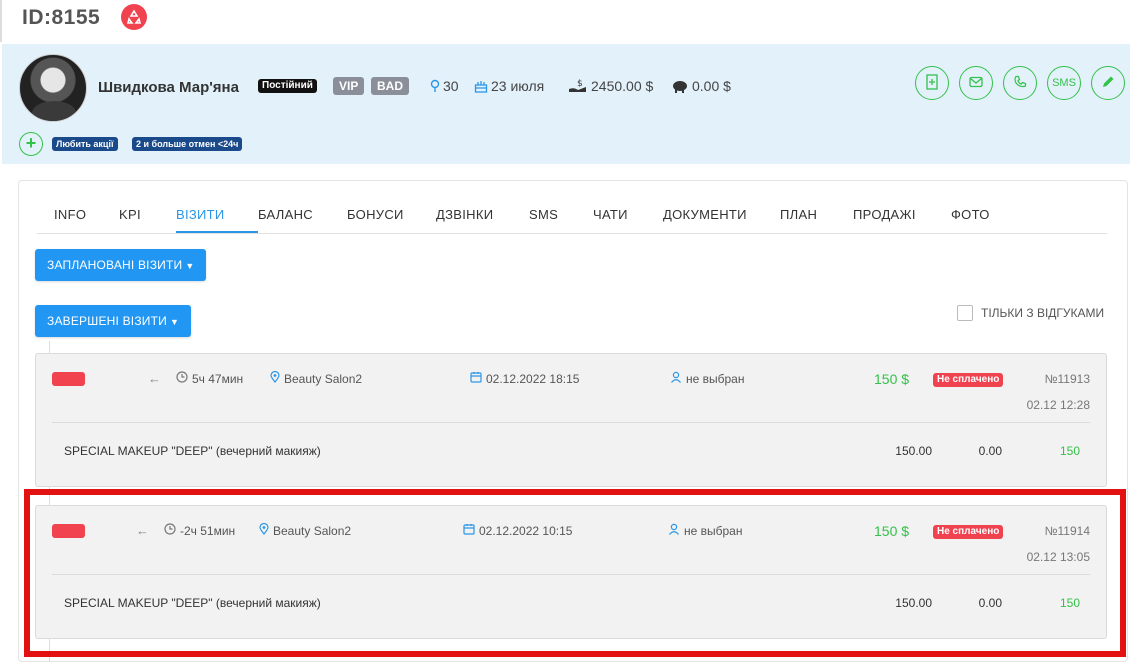 The width and height of the screenshot is (1130, 662). Describe the element at coordinates (610, 214) in the screenshot. I see `tab-chats: ЧАТИ` at that location.